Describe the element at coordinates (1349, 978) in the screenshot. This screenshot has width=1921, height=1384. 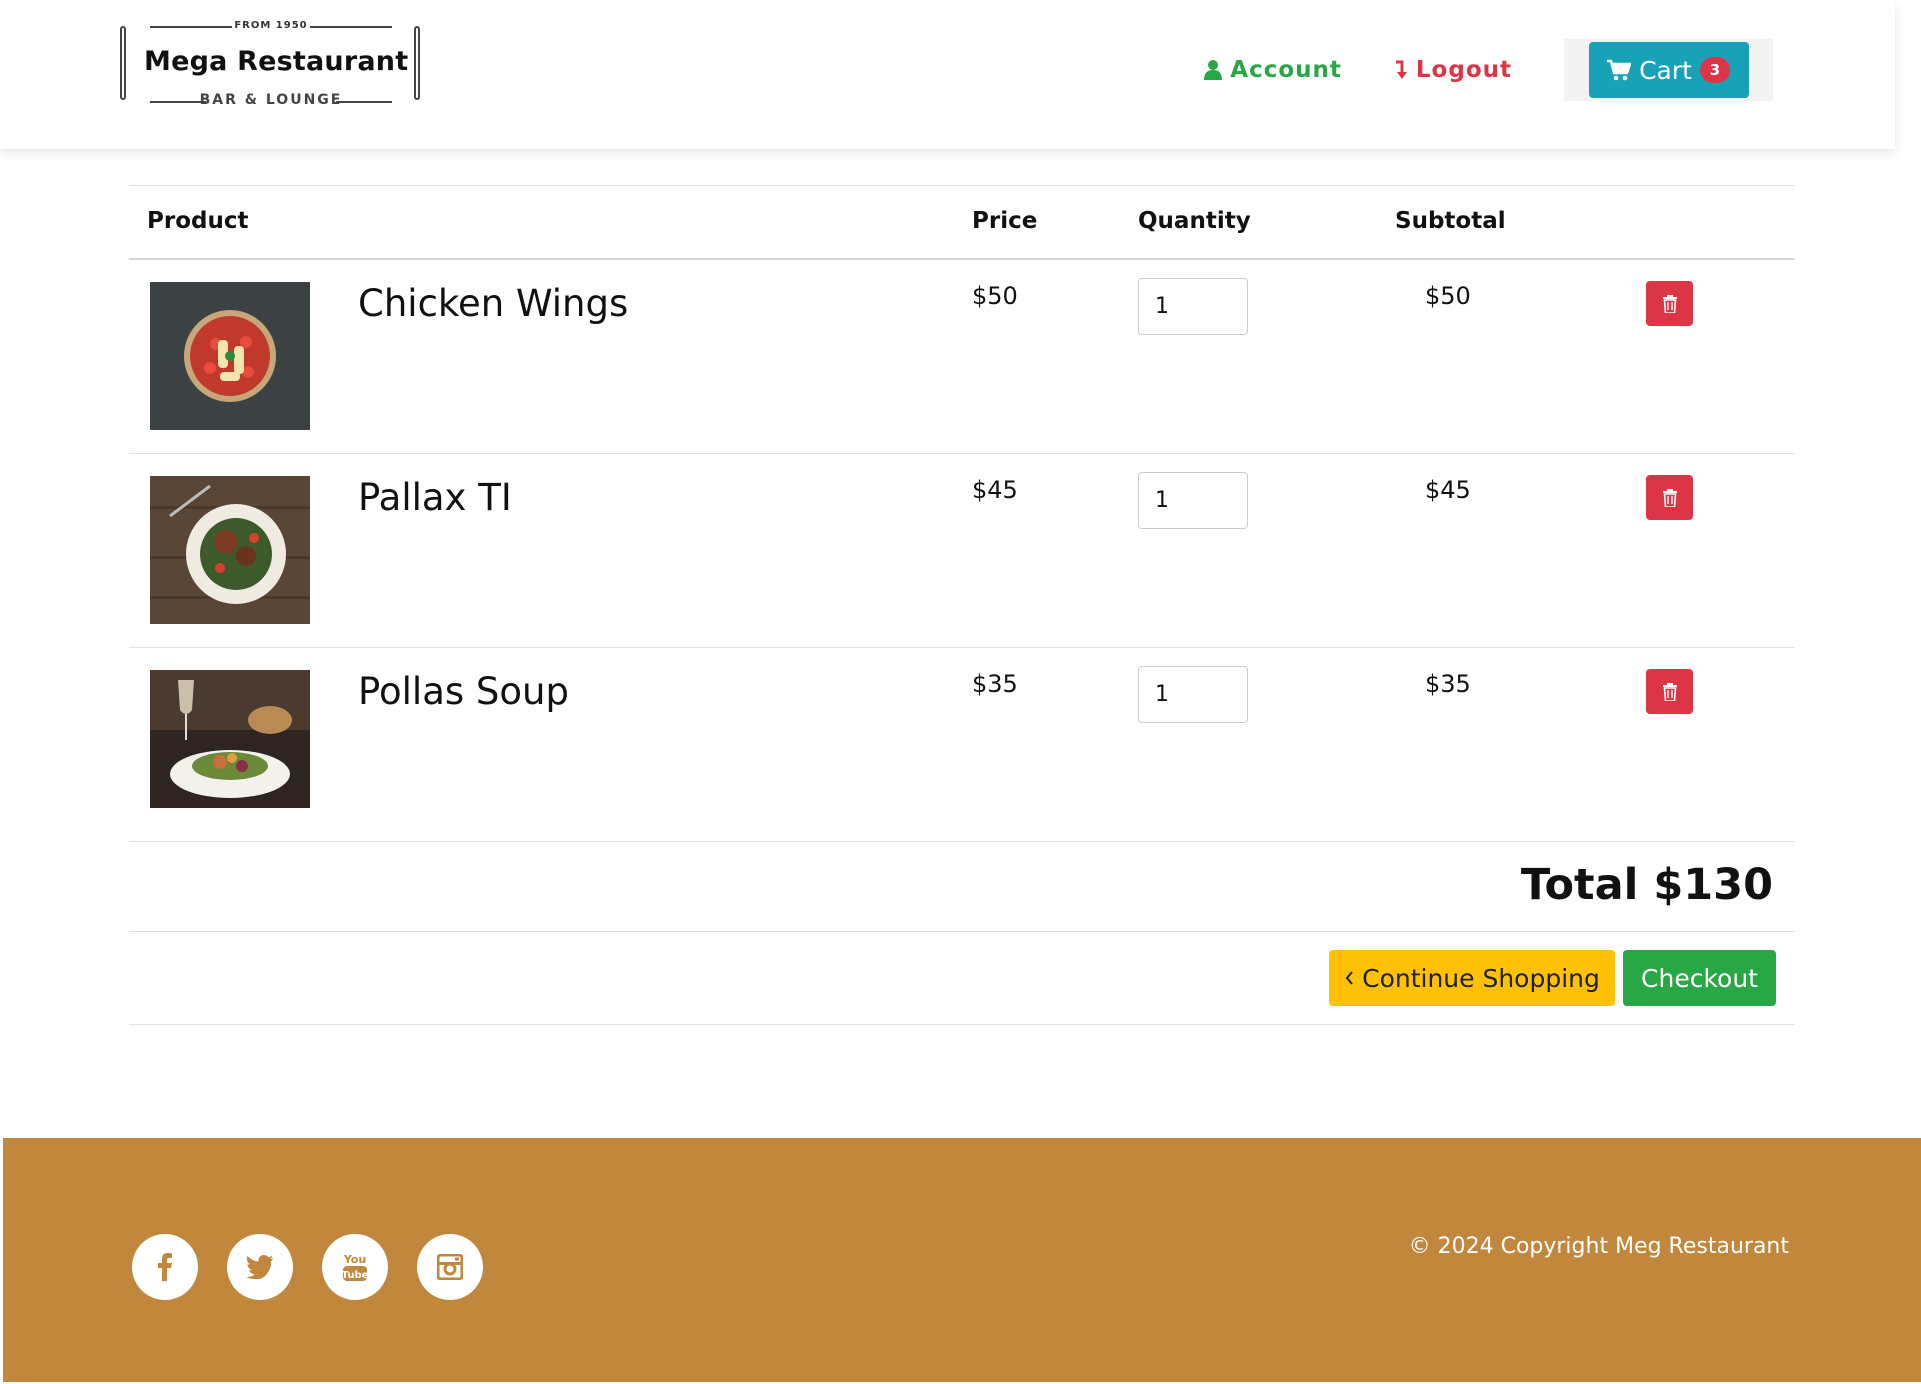
I see `chevron-left-icon` at that location.